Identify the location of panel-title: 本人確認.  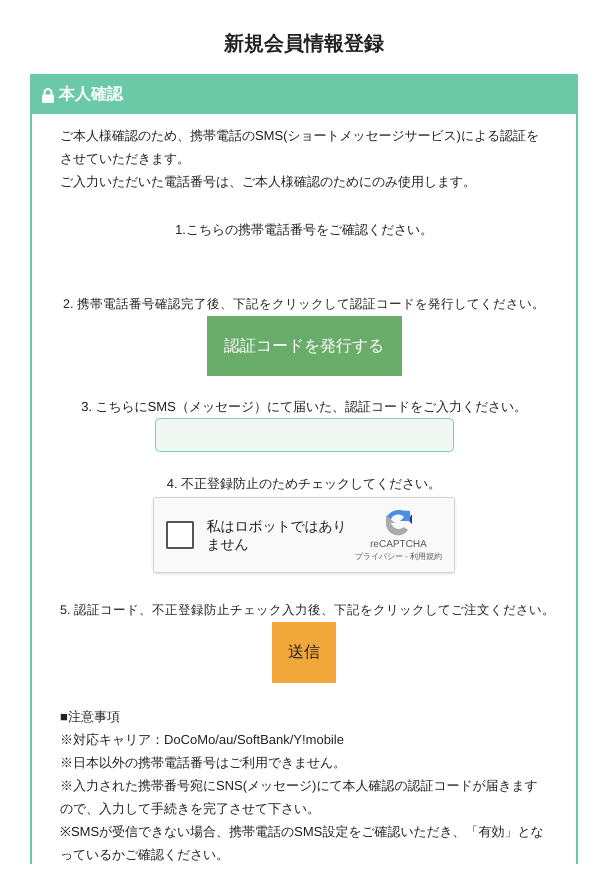
(91, 94).